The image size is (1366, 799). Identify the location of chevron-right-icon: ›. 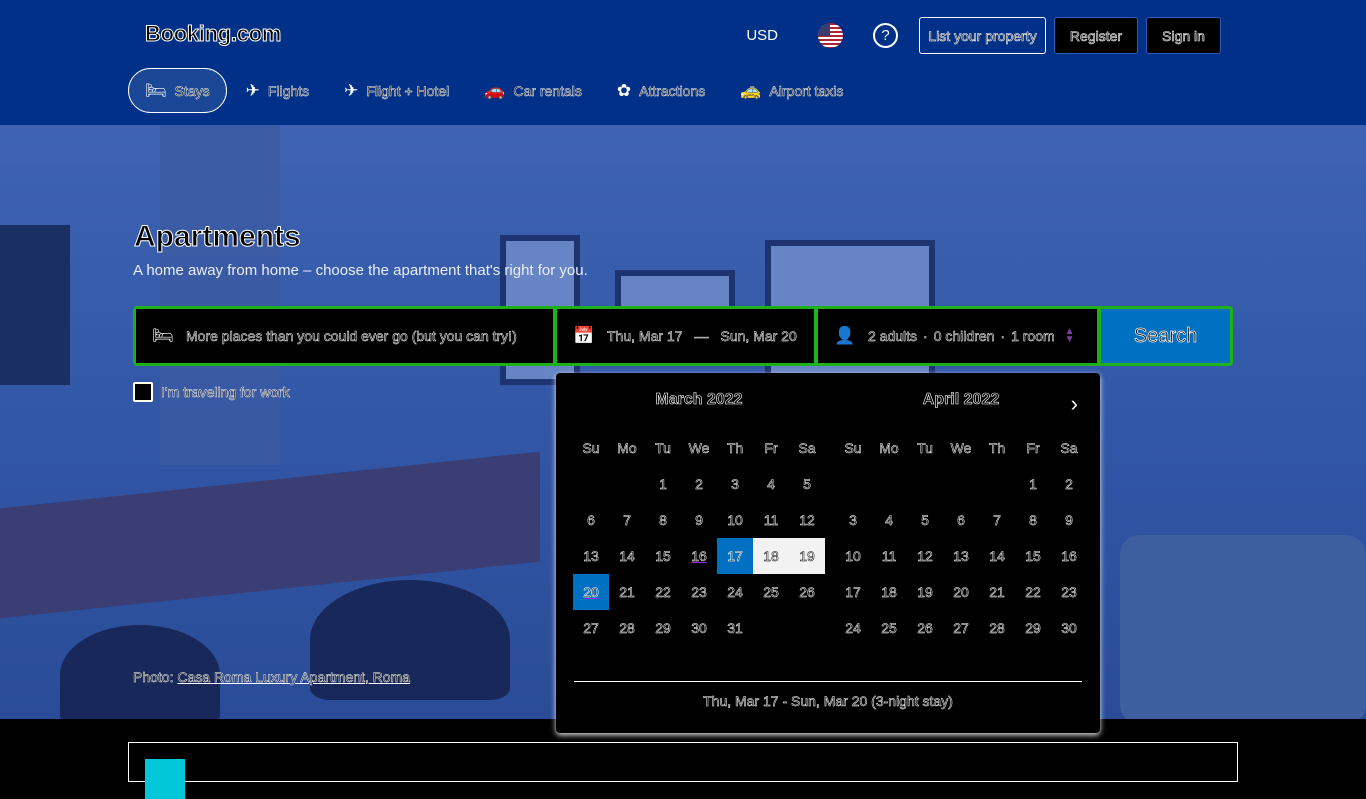
(1074, 404).